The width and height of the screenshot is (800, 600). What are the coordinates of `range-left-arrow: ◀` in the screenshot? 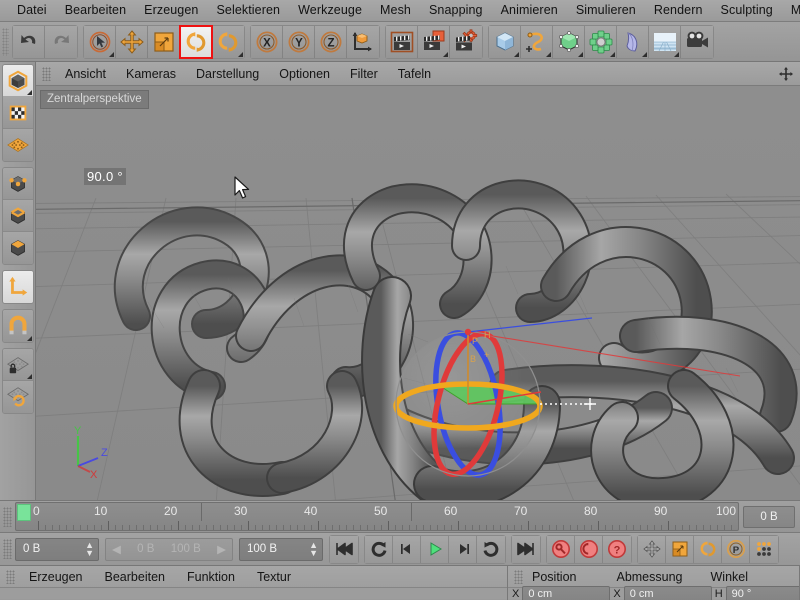 It's located at (116, 549).